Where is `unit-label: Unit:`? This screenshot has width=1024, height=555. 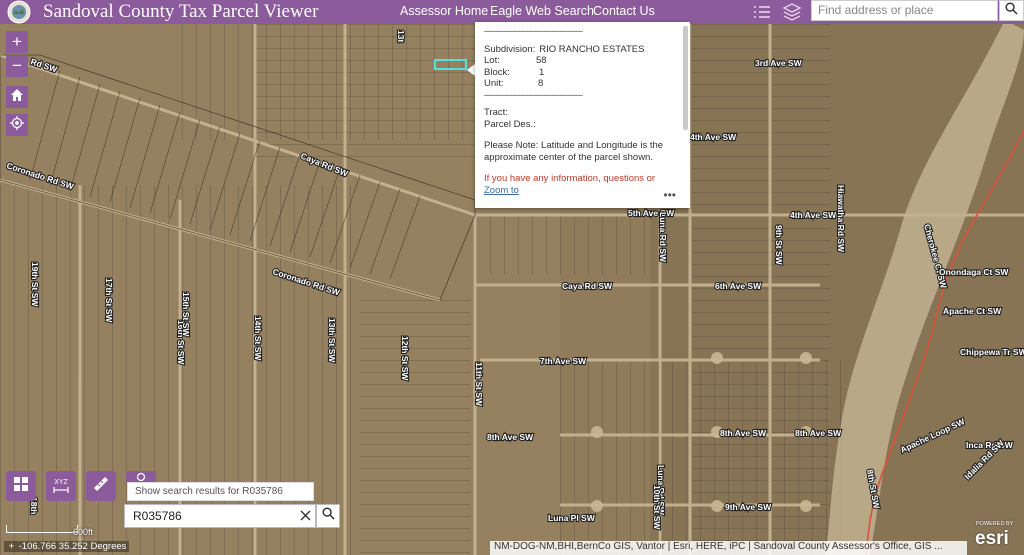
unit-label: Unit: is located at coordinates (494, 83).